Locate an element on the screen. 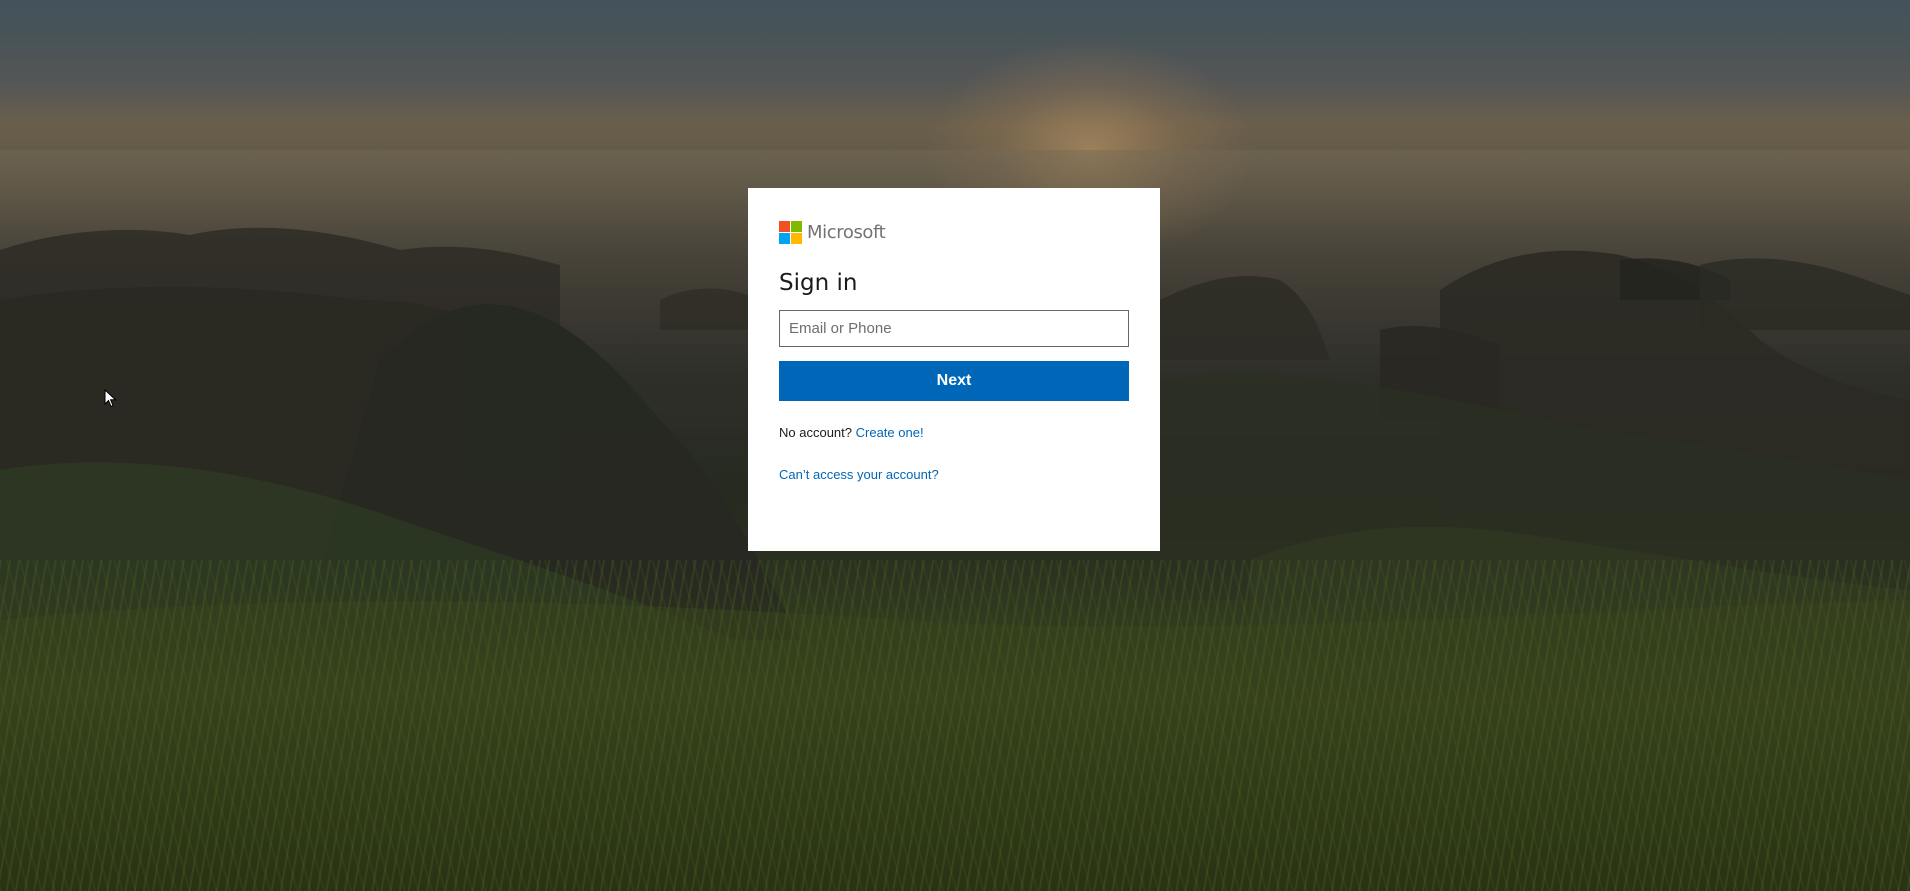 This screenshot has width=1910, height=891. cant-access-account-link: Can’t access your account? is located at coordinates (859, 474).